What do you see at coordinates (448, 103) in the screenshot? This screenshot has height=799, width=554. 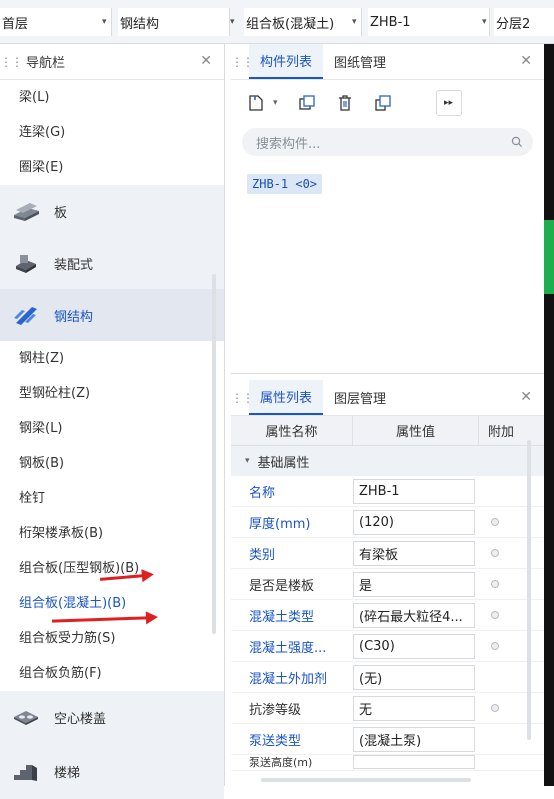 I see `more-icon: ▸▸` at bounding box center [448, 103].